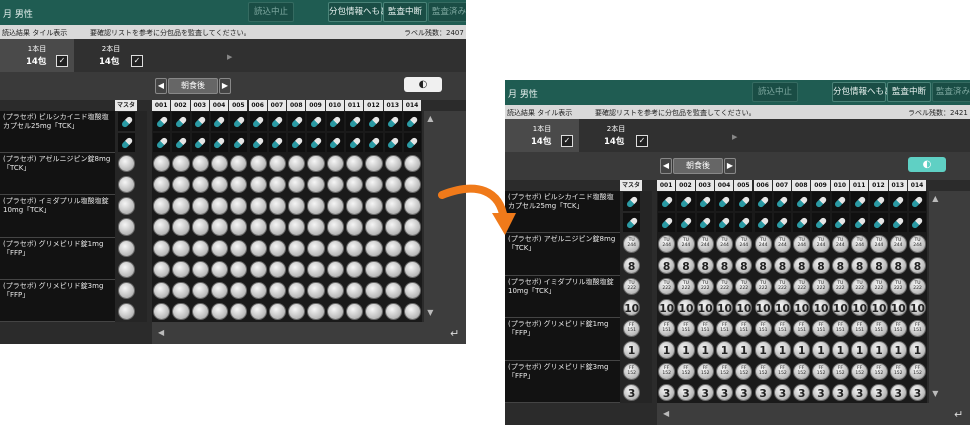 This screenshot has width=970, height=425. Describe the element at coordinates (225, 86) in the screenshot. I see `next-timing-button: ▶` at that location.